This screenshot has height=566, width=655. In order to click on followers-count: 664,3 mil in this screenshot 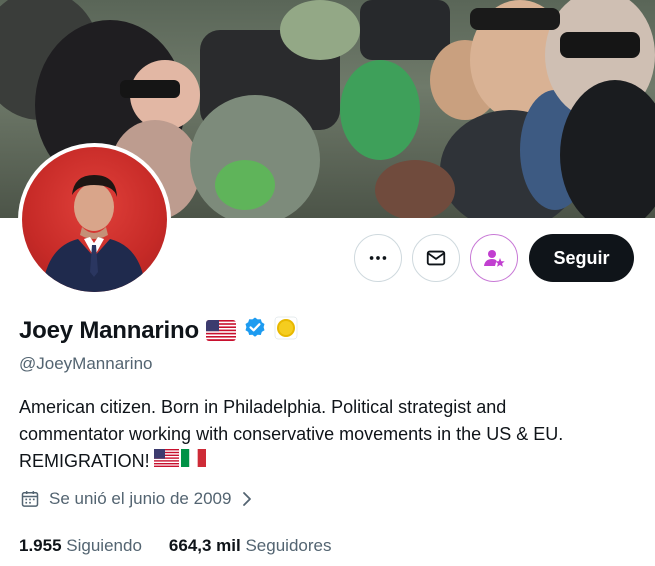, I will do `click(204, 545)`.